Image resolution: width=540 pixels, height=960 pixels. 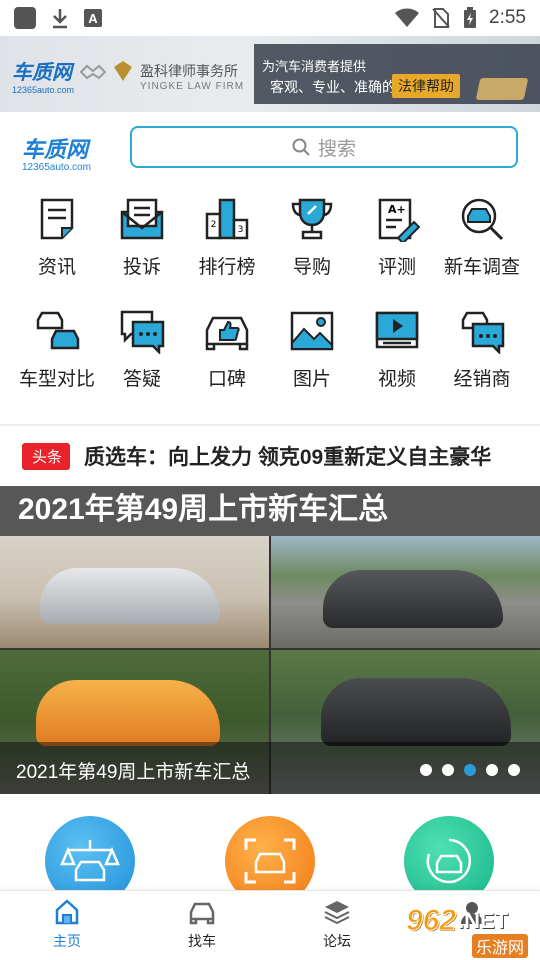 I want to click on app-header: 车质网 12365auto.com 搜索, so click(x=270, y=149).